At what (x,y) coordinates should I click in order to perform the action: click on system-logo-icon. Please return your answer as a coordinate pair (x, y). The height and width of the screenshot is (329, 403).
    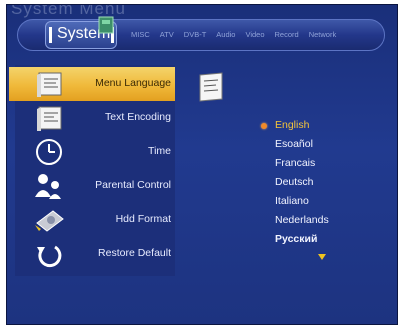
    Looking at the image, I should click on (106, 25).